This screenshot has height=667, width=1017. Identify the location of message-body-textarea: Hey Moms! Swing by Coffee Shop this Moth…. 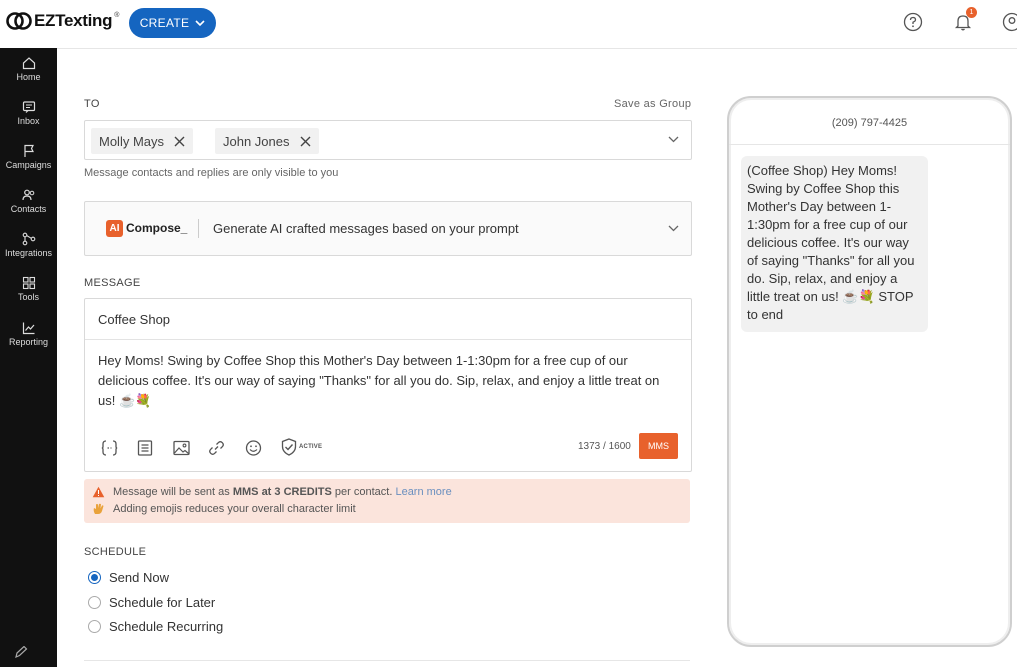
(388, 381).